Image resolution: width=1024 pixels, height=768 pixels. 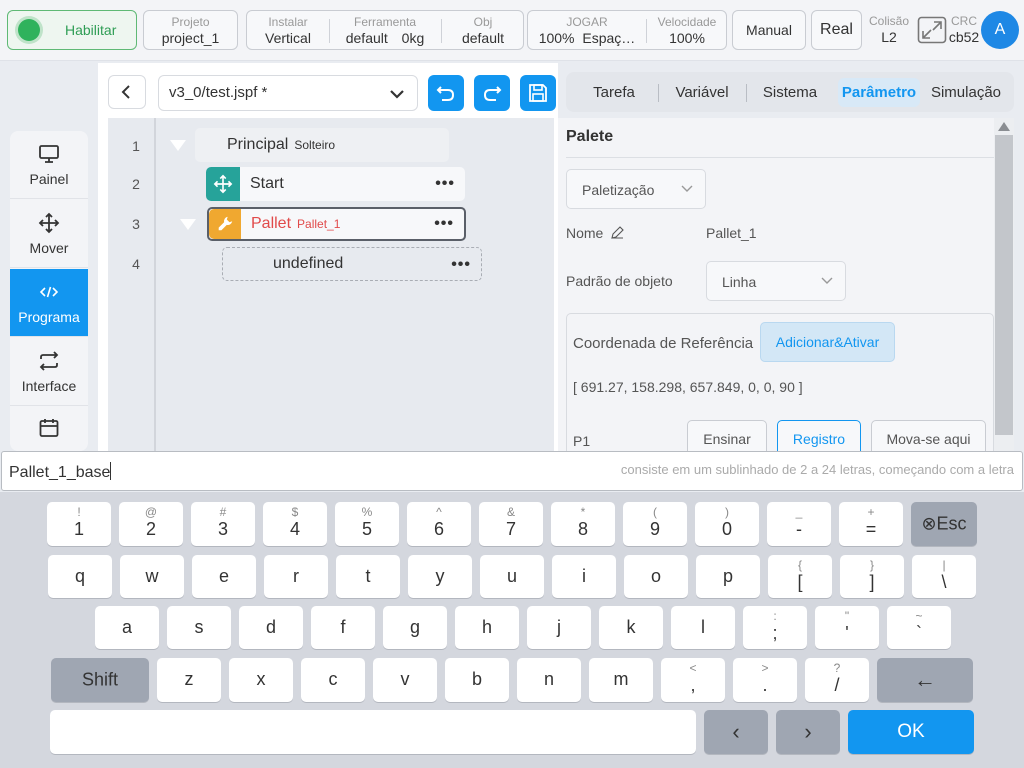 What do you see at coordinates (261, 680) in the screenshot?
I see `key-x: x` at bounding box center [261, 680].